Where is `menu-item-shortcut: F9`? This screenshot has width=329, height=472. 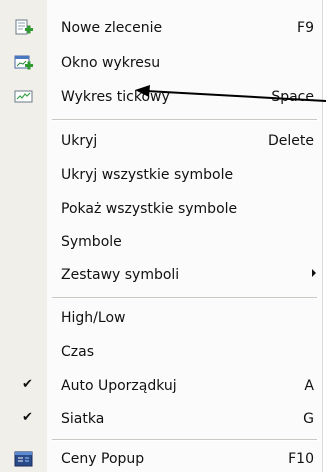
menu-item-shortcut: F9 is located at coordinates (305, 28).